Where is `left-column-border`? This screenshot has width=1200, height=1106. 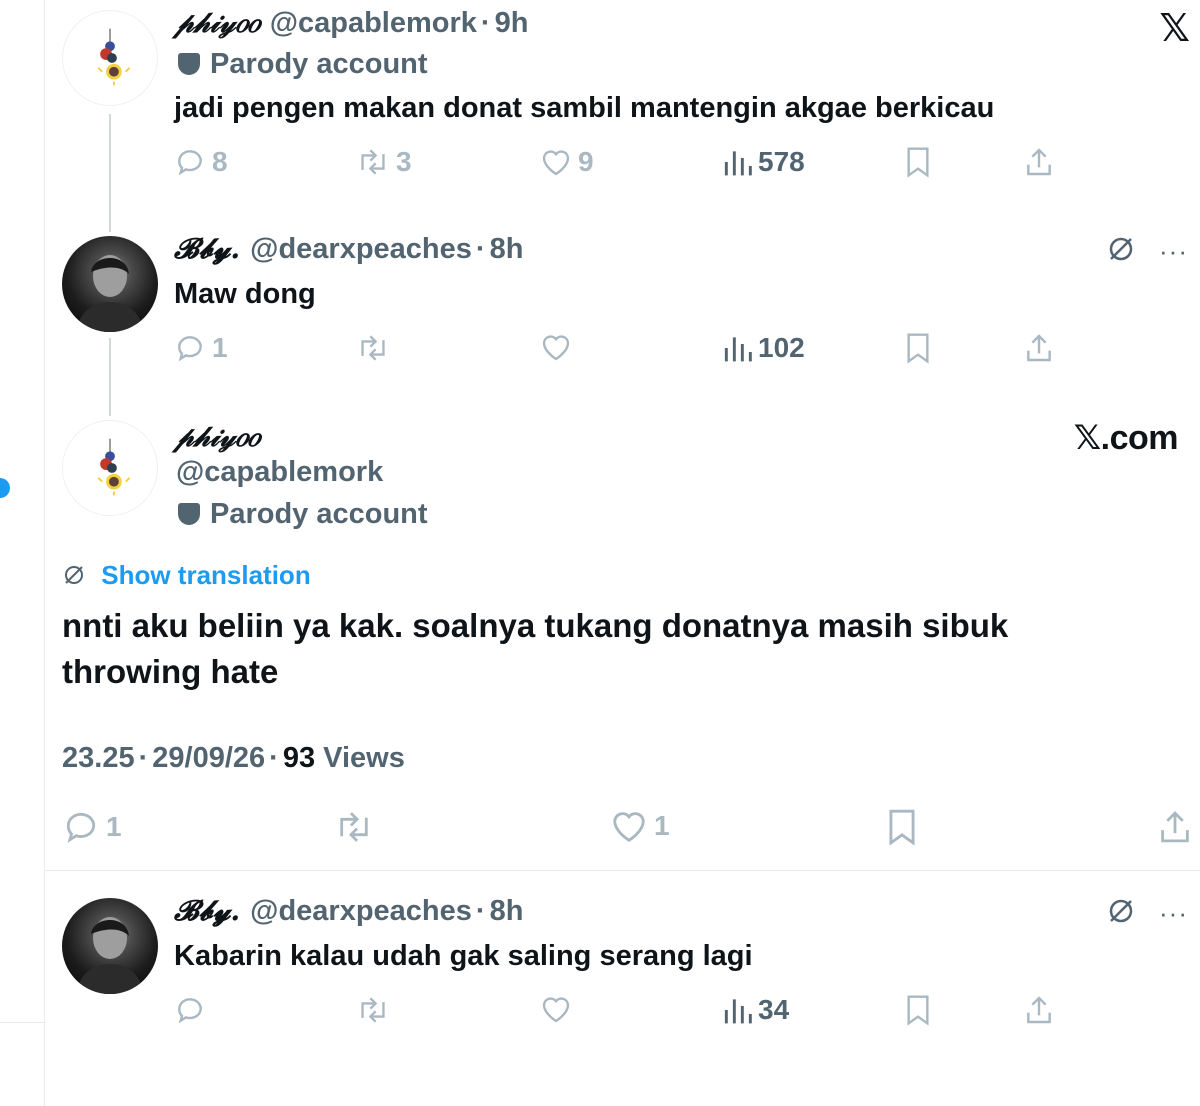 left-column-border is located at coordinates (44, 553).